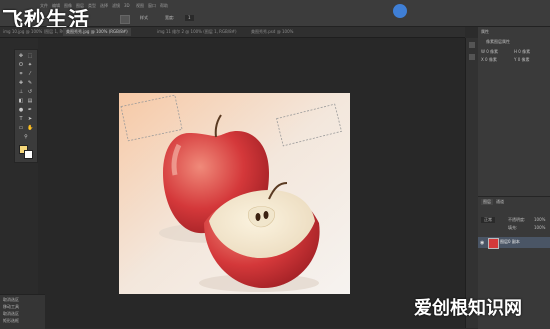 This screenshot has height=329, width=550. I want to click on path-select-icon: ➤, so click(30, 119).